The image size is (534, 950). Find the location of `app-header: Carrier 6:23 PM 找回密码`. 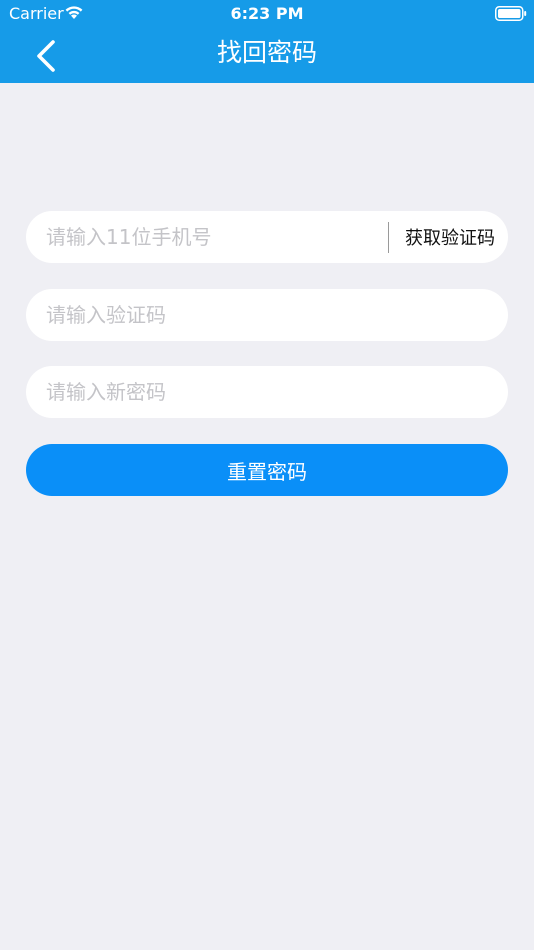

app-header: Carrier 6:23 PM 找回密码 is located at coordinates (267, 41).